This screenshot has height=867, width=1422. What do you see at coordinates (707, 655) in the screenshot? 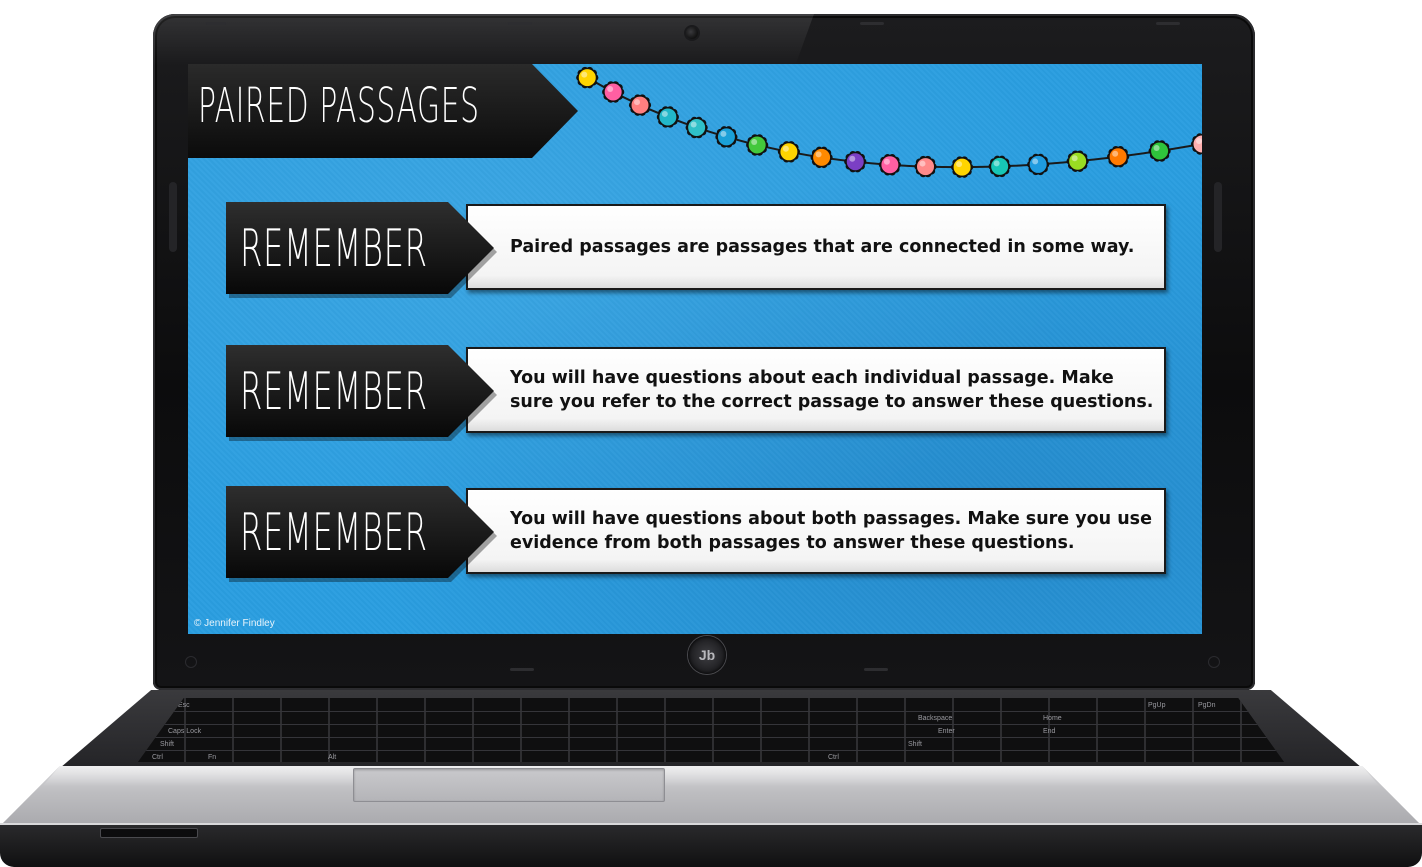
I see `brand-logo-icon: Jb` at bounding box center [707, 655].